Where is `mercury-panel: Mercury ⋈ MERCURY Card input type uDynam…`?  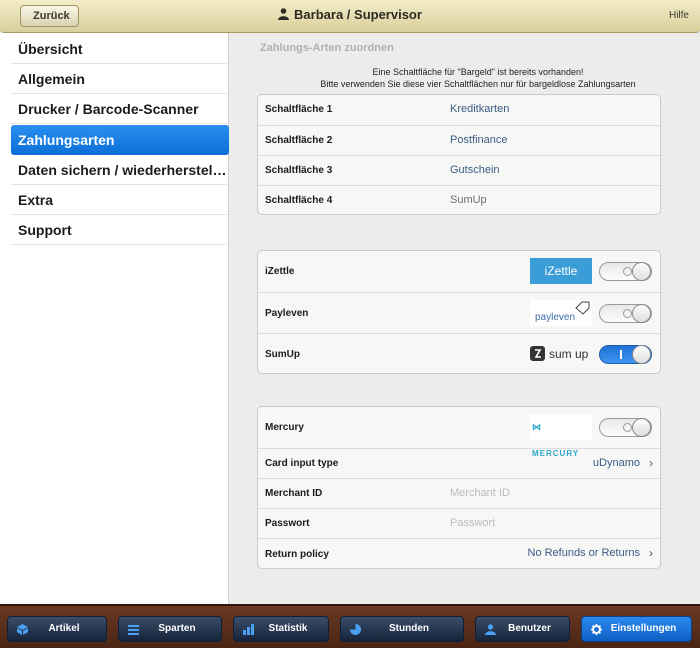
mercury-panel: Mercury ⋈ MERCURY Card input type uDynam… is located at coordinates (459, 487).